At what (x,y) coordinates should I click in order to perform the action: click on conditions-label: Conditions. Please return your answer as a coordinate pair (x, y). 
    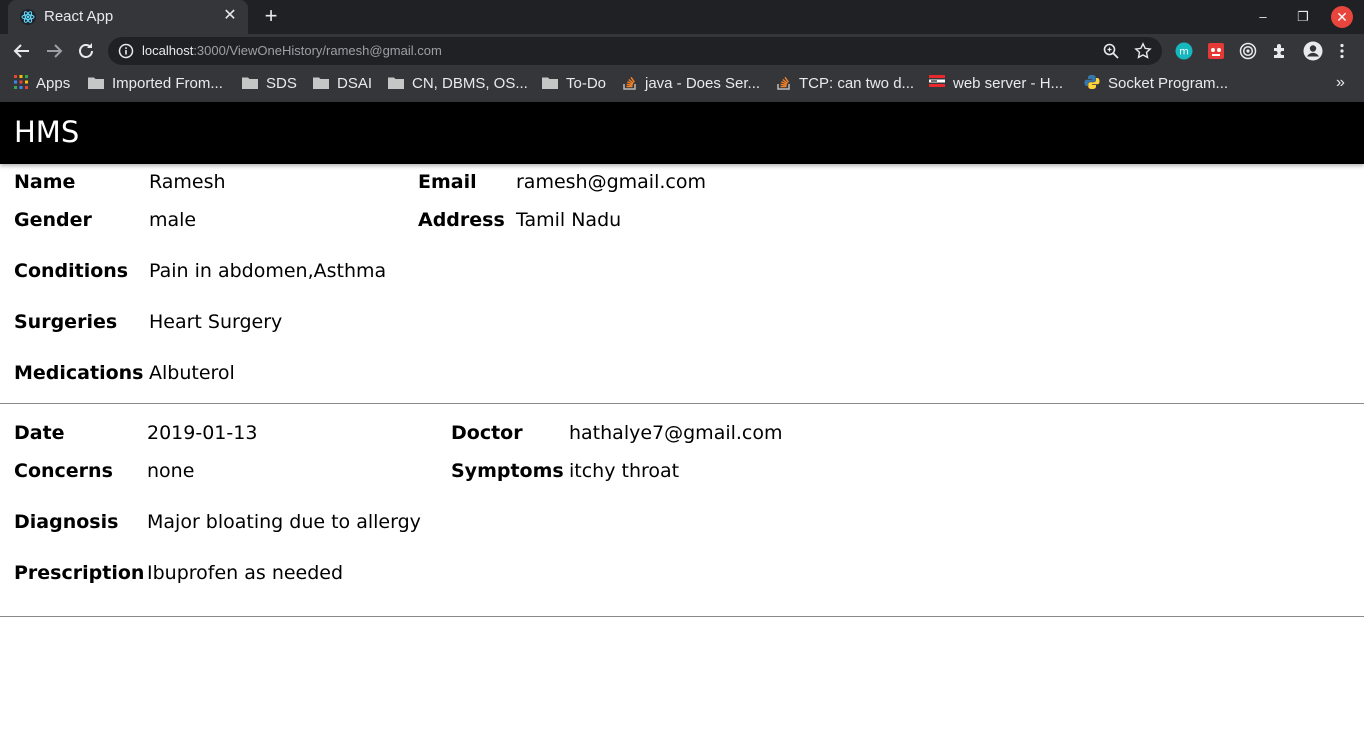
    Looking at the image, I should click on (71, 271).